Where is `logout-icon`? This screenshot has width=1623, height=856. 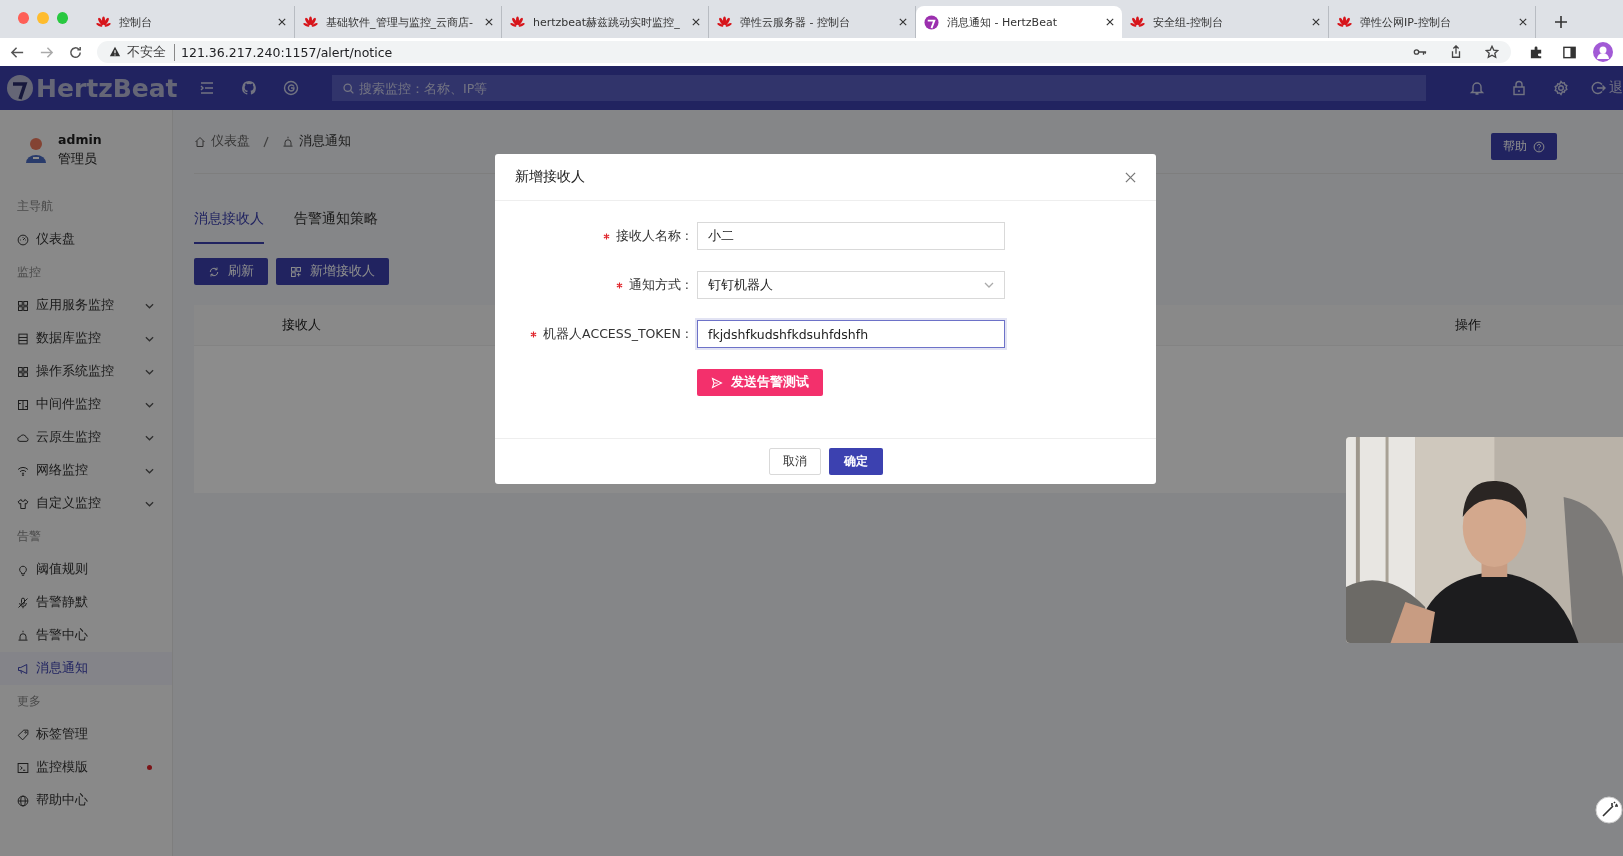 logout-icon is located at coordinates (1598, 88).